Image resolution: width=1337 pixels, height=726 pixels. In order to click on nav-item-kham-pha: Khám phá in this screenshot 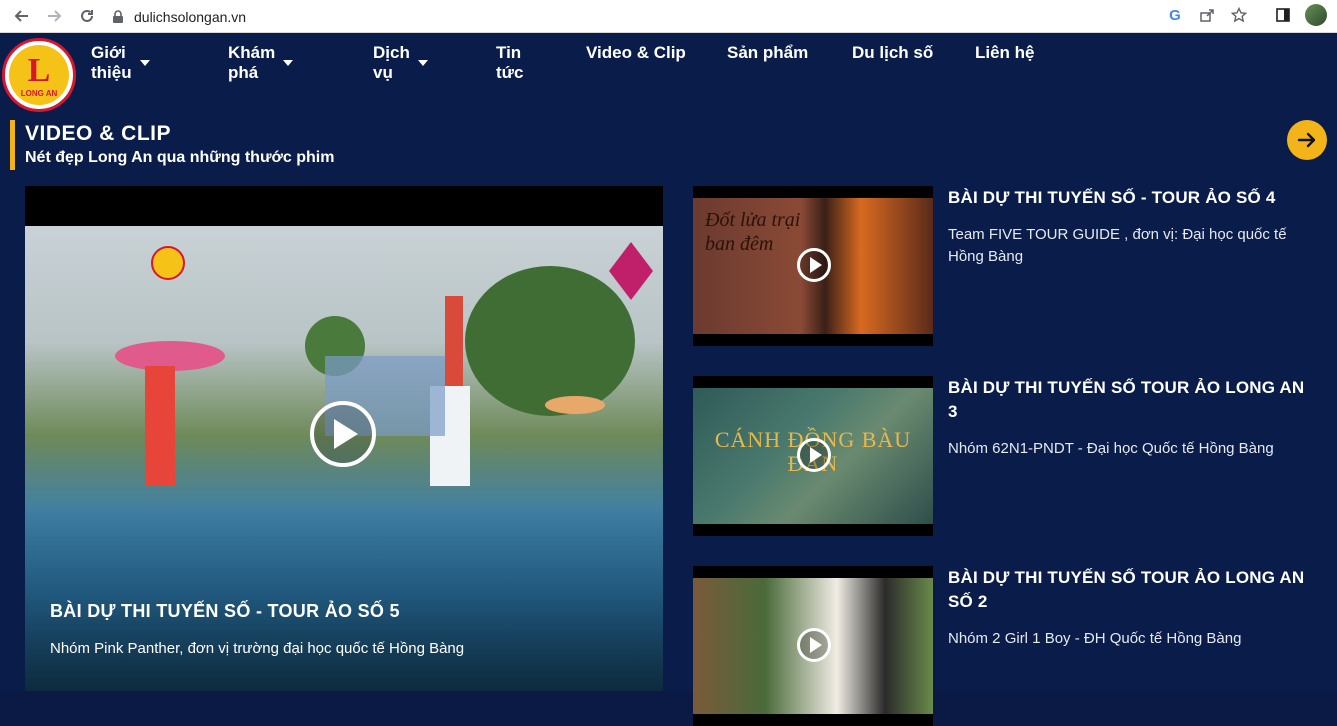, I will do `click(261, 63)`.